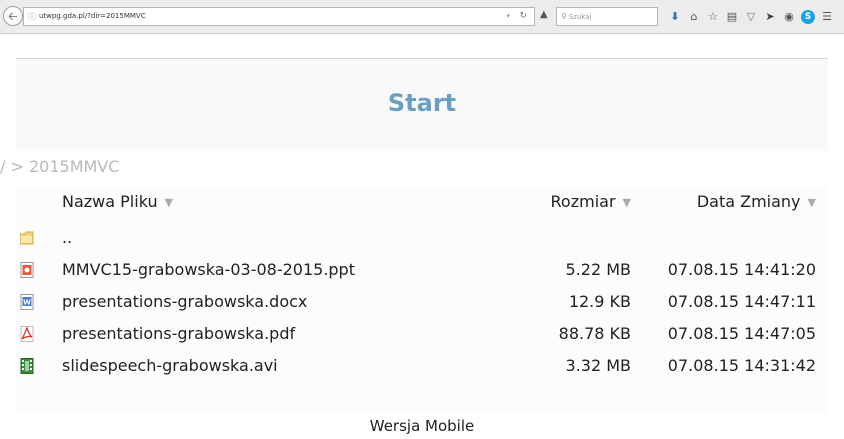 Image resolution: width=844 pixels, height=439 pixels. I want to click on url-text: utwpg.gda.pl/?dir=2015MMVC, so click(92, 16).